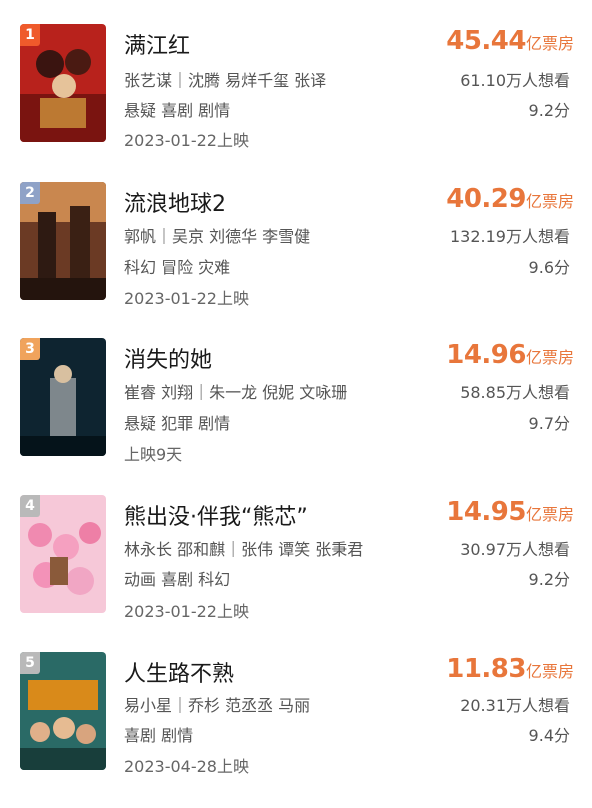 This screenshot has height=808, width=592. What do you see at coordinates (30, 193) in the screenshot?
I see `rank-badge: 2` at bounding box center [30, 193].